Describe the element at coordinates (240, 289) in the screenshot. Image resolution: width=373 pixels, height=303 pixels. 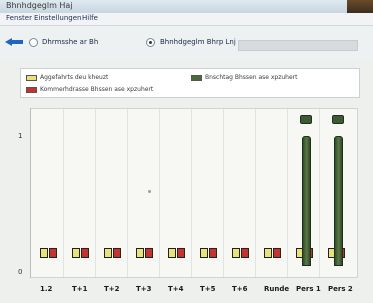
I see `x-tick-label: T+6` at that location.